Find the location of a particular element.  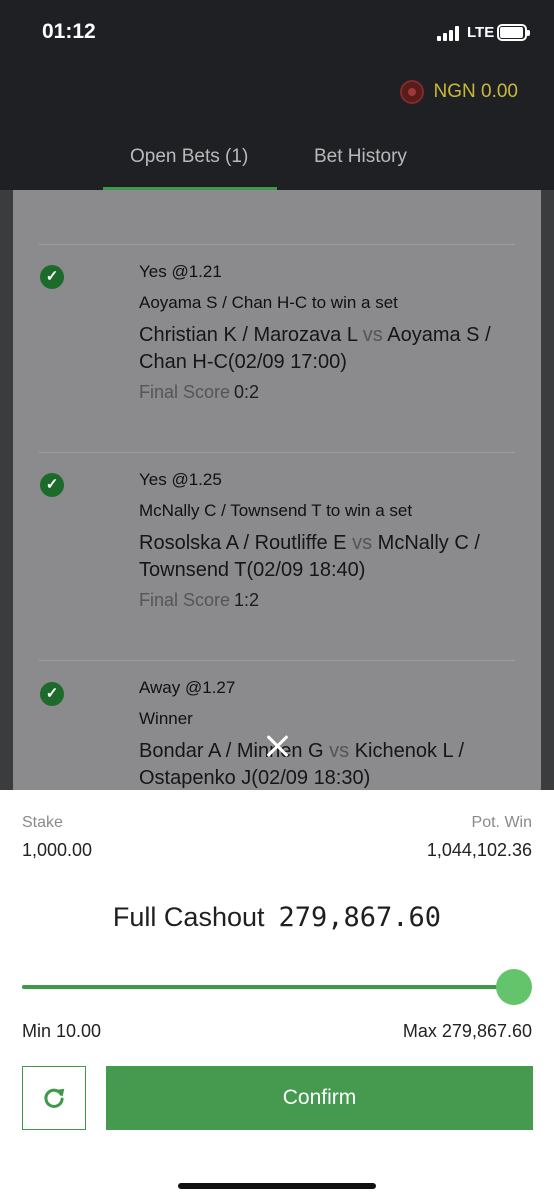

bet-pick: Away @1.27 is located at coordinates (187, 687).